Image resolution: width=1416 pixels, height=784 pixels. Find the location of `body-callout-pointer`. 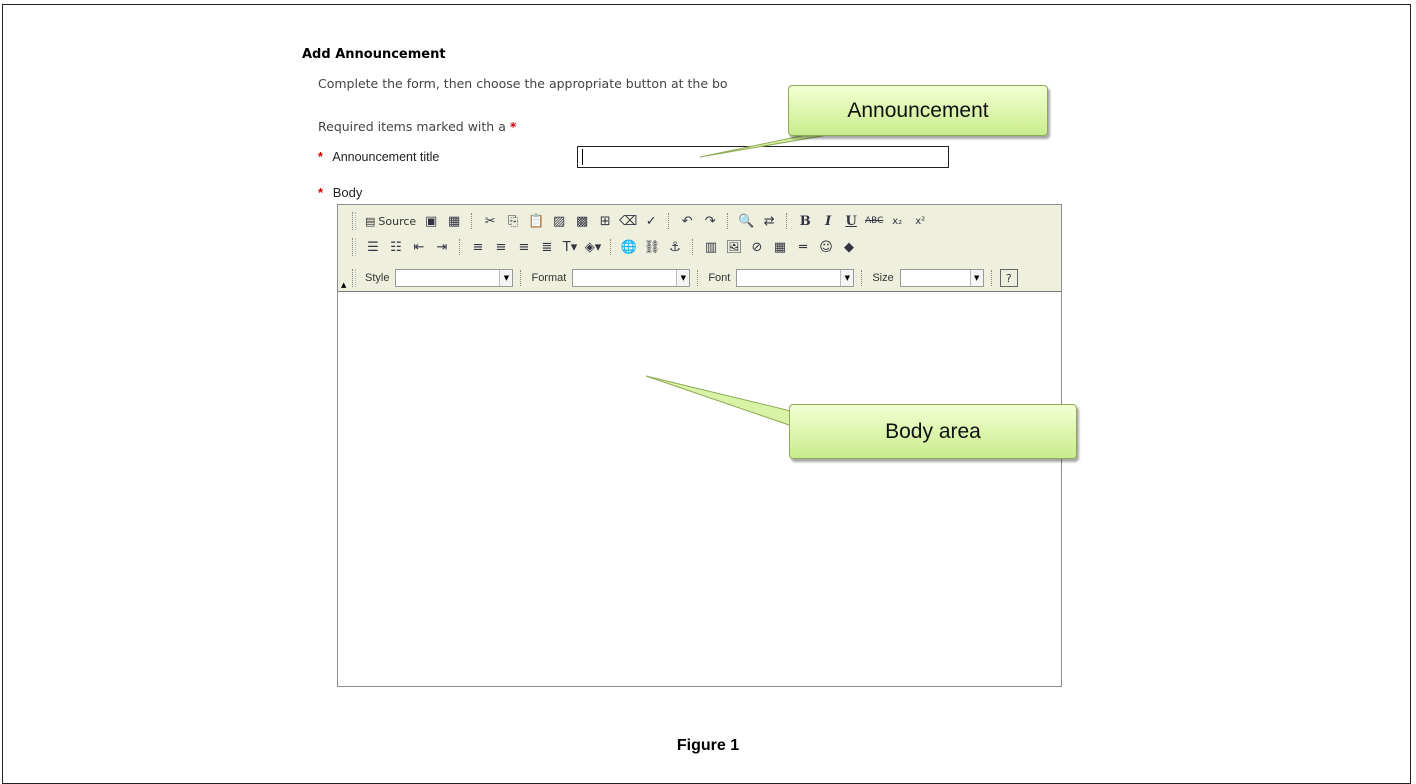

body-callout-pointer is located at coordinates (720, 401).